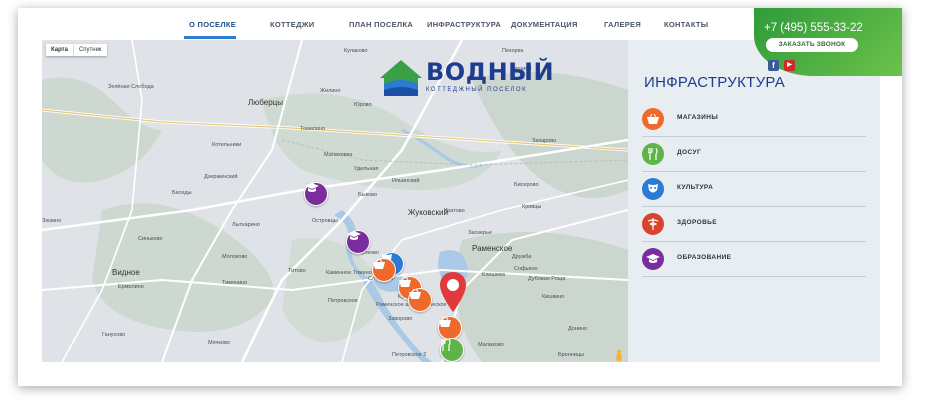 The width and height of the screenshot is (927, 411). I want to click on place-label: Кривцы, so click(532, 207).